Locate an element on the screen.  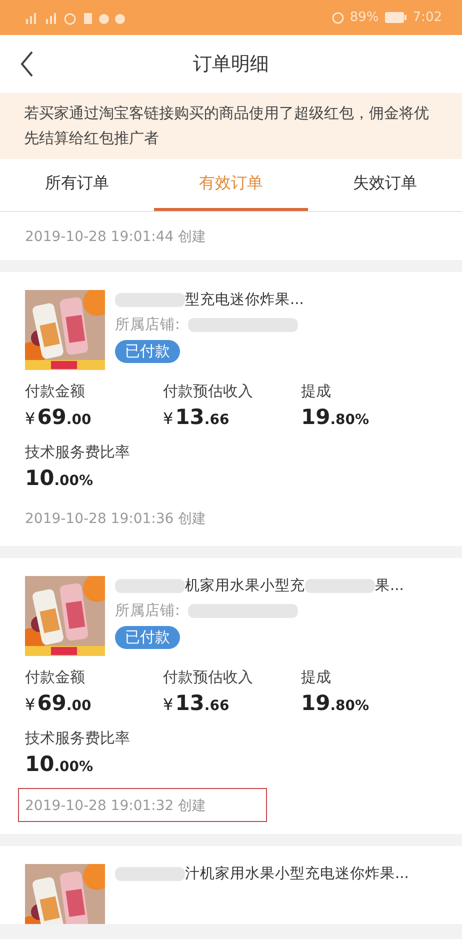
tab: 失效订单 is located at coordinates (385, 185).